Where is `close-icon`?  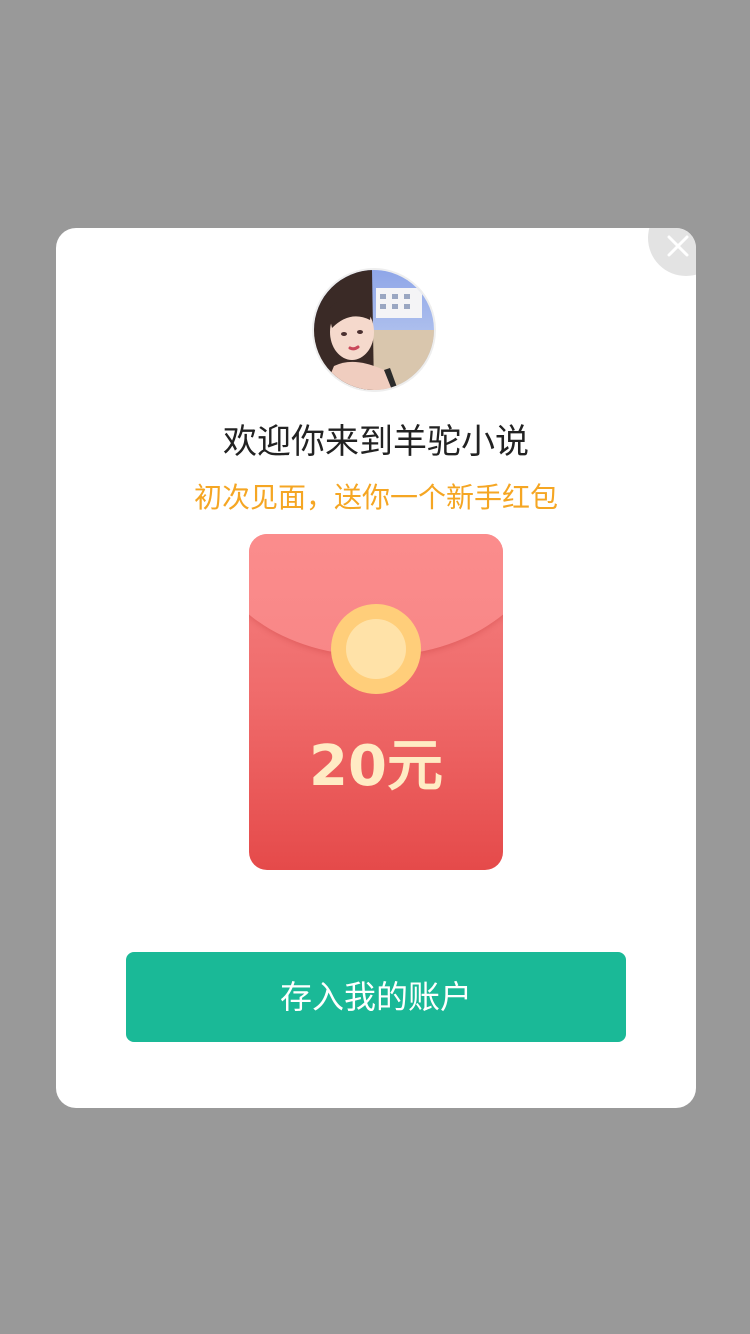
close-icon is located at coordinates (678, 246).